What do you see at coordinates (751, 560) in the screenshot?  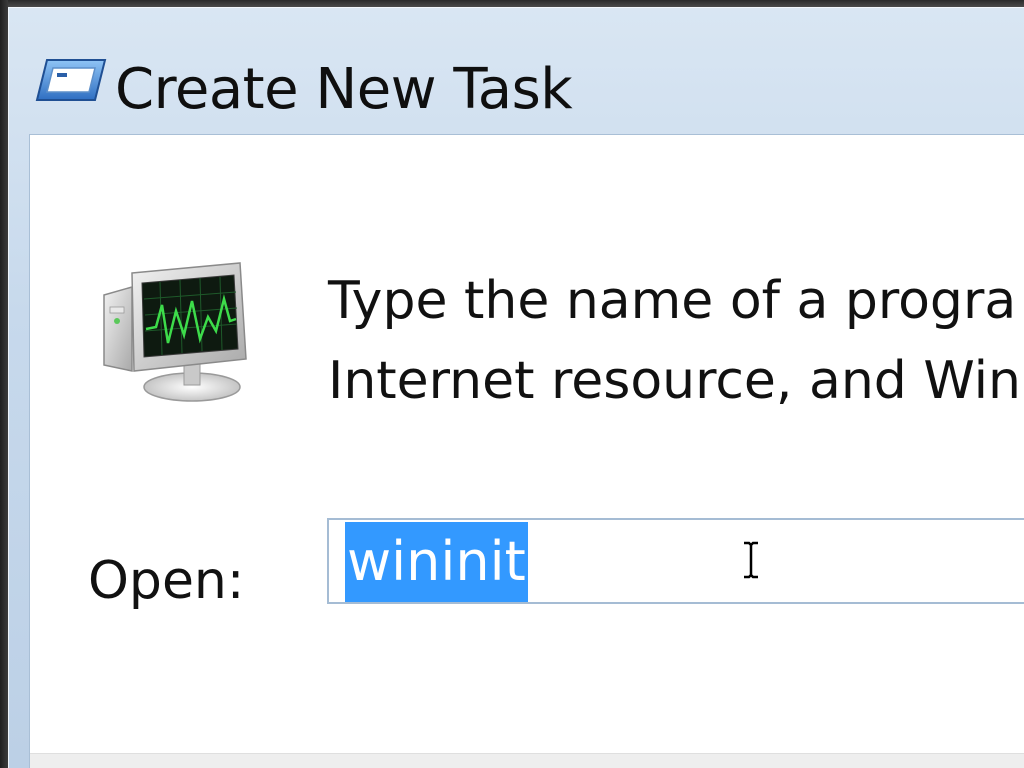 I see `text-ibeam-cursor-icon` at bounding box center [751, 560].